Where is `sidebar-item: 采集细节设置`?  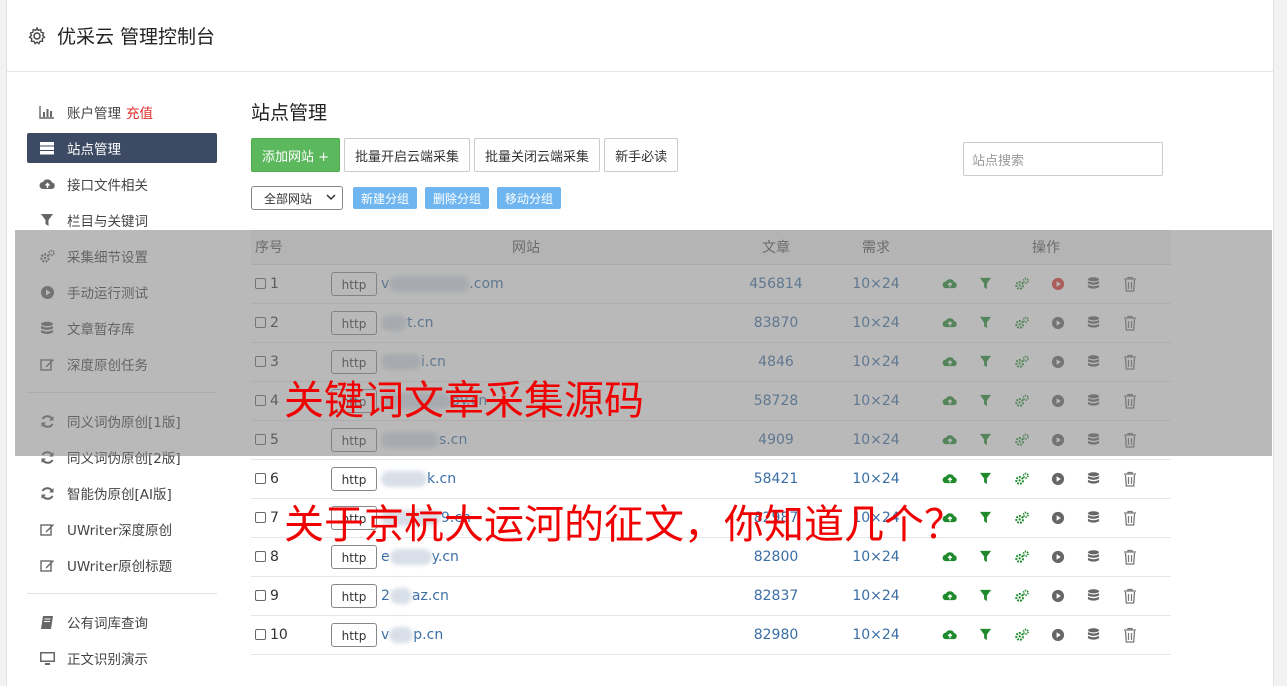 sidebar-item: 采集细节设置 is located at coordinates (122, 256).